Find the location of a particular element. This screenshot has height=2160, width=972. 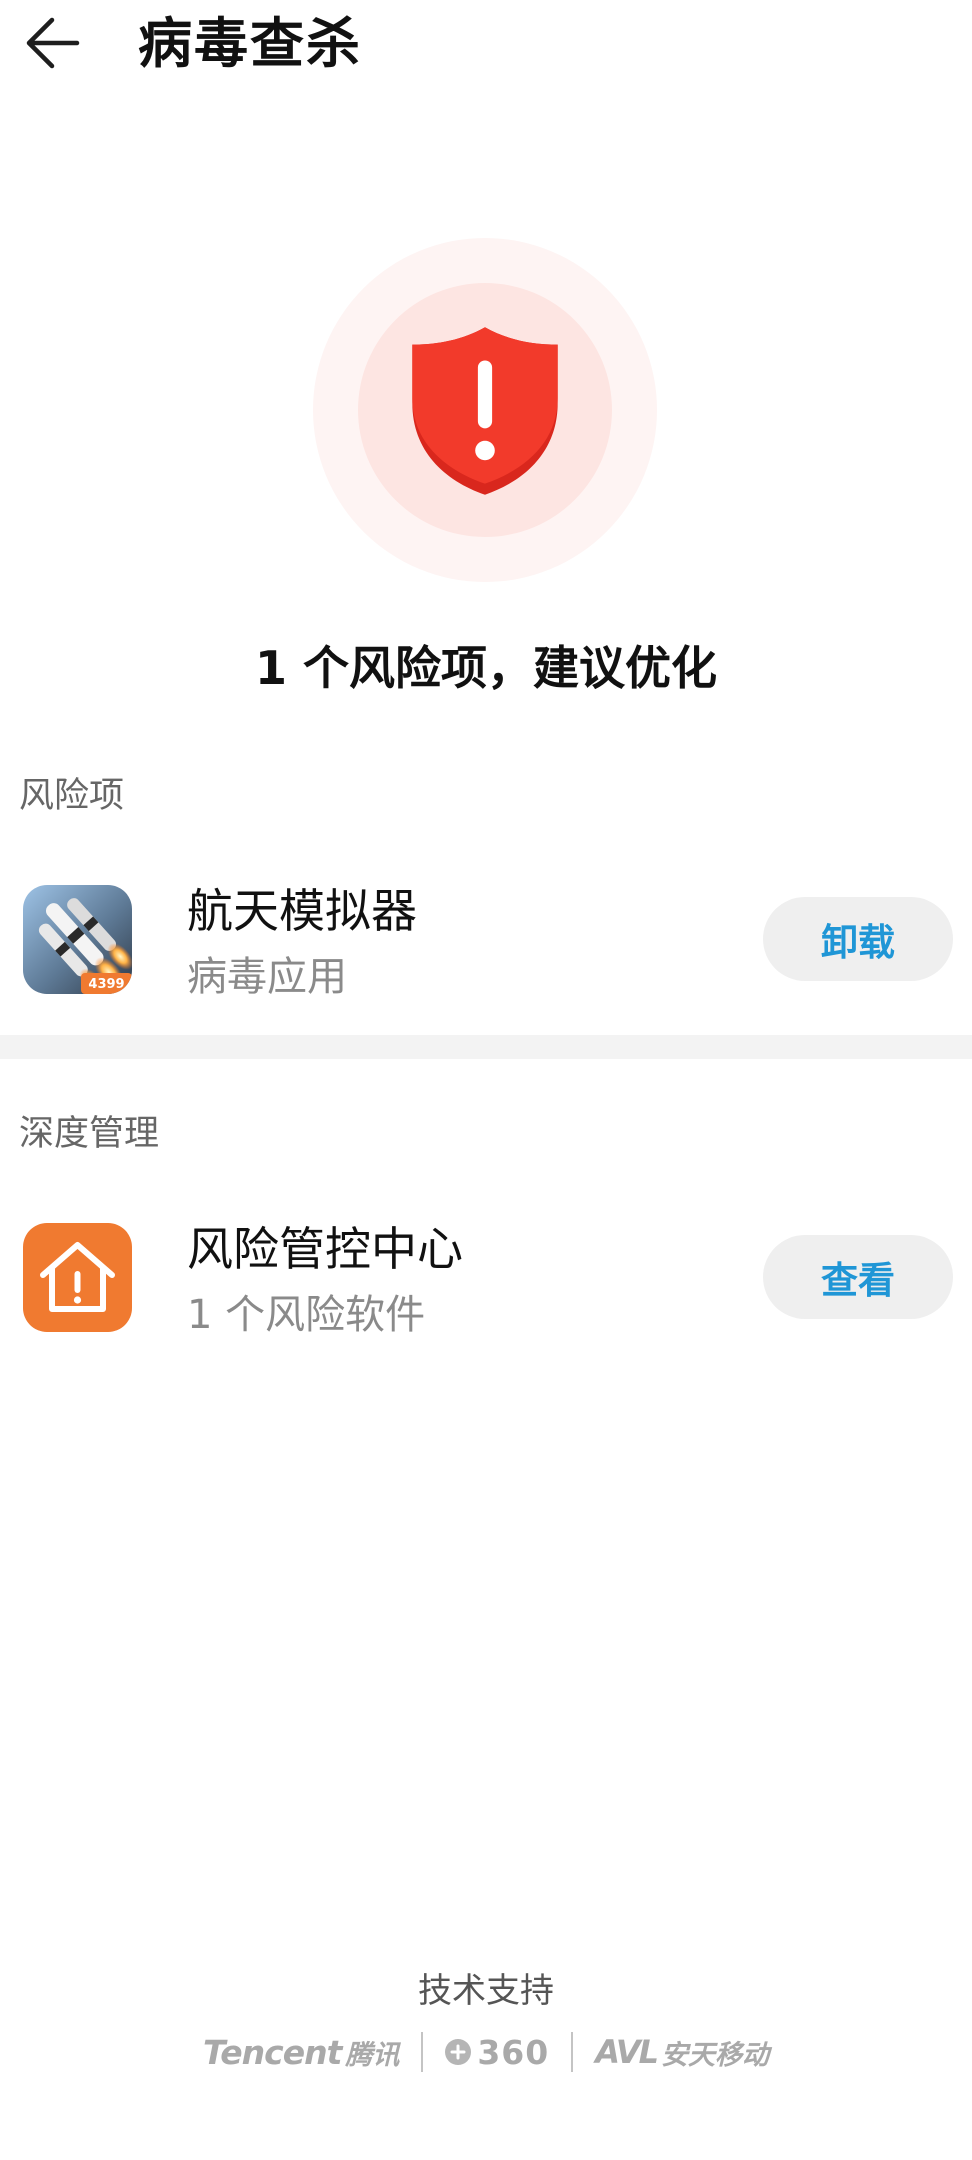

back-arrow-icon is located at coordinates (53, 43).